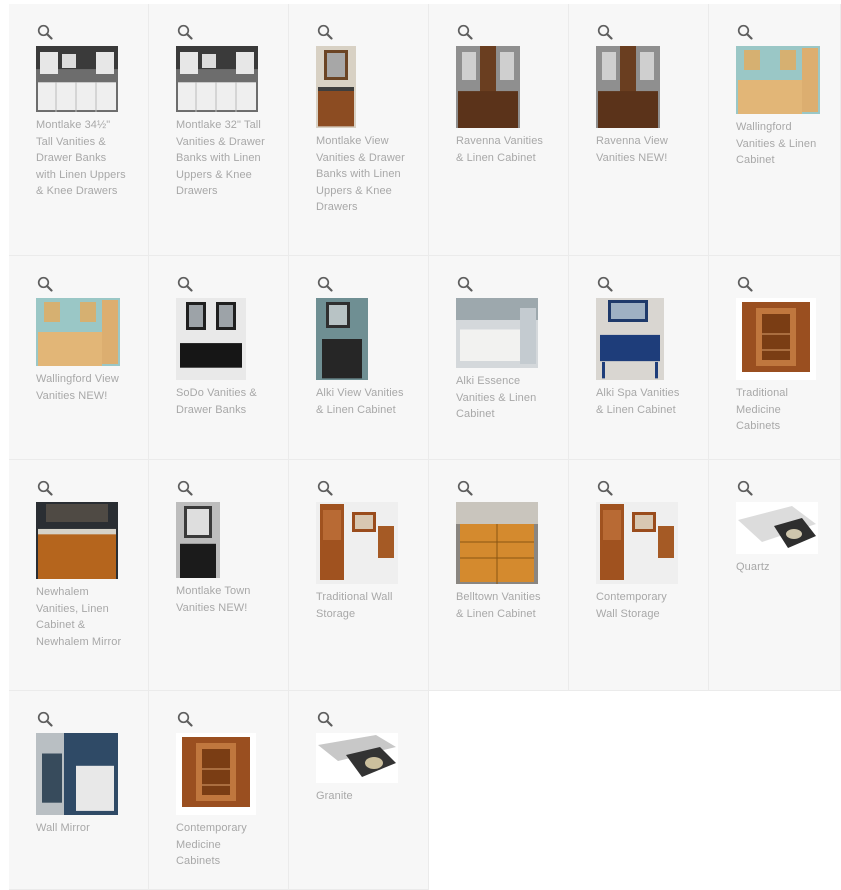 The image size is (841, 890). I want to click on product-label: Traditional Wall Storage, so click(362, 605).